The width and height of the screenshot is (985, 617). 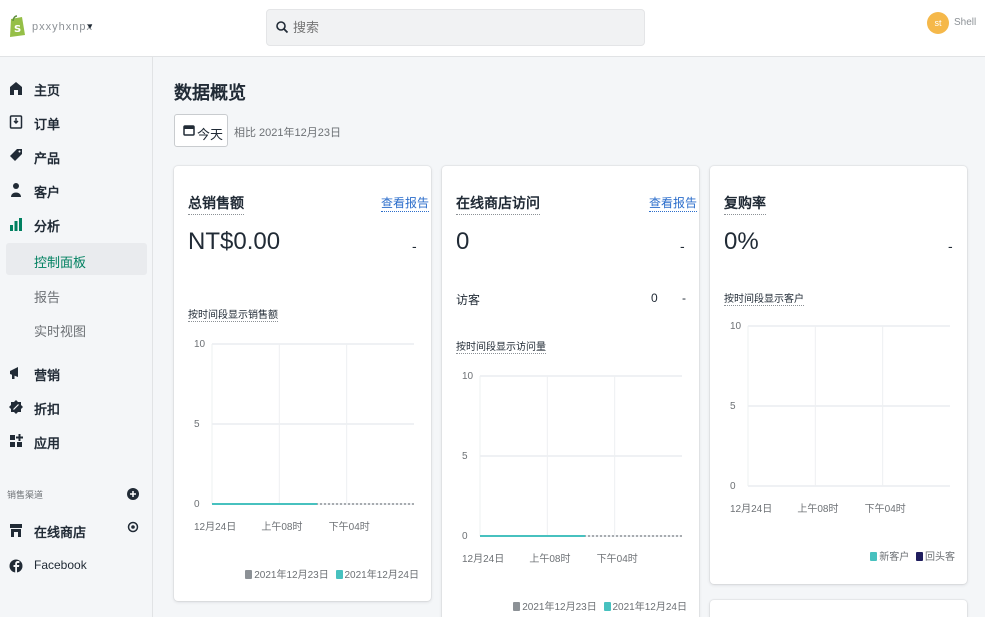 I want to click on calendar-icon, so click(x=189, y=130).